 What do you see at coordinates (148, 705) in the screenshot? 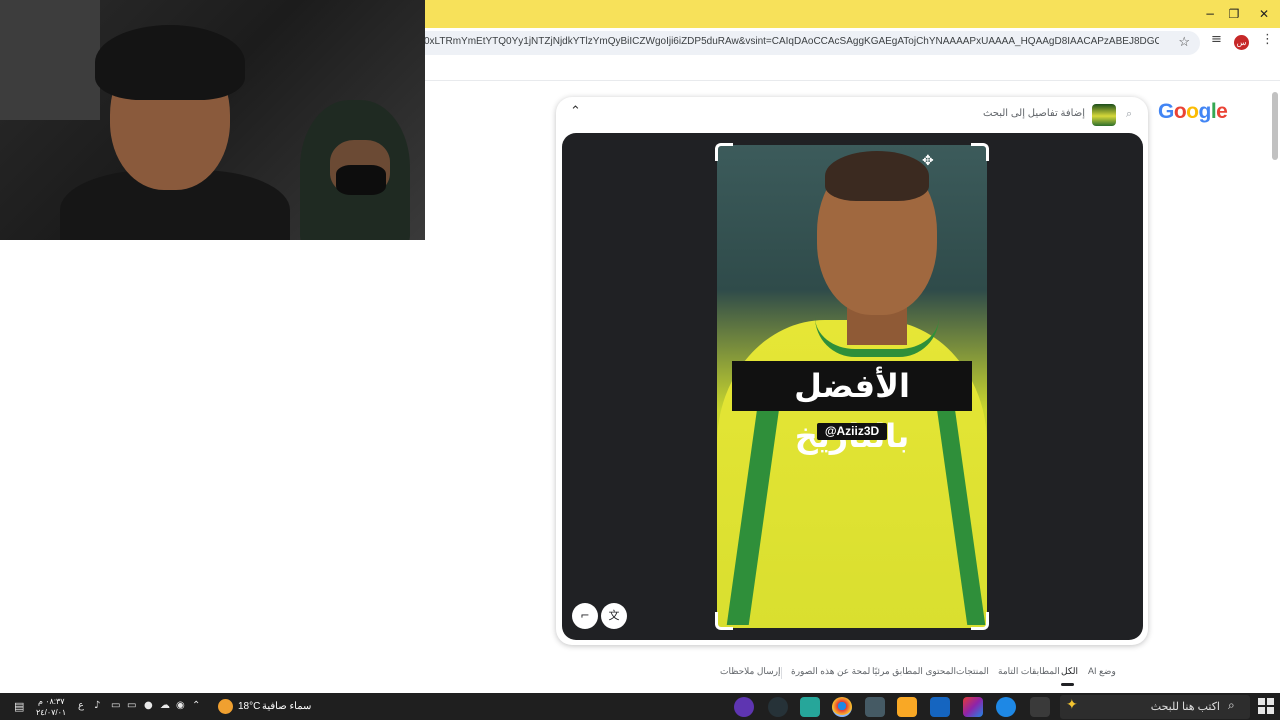
I see `microphone-icon: ●` at bounding box center [148, 705].